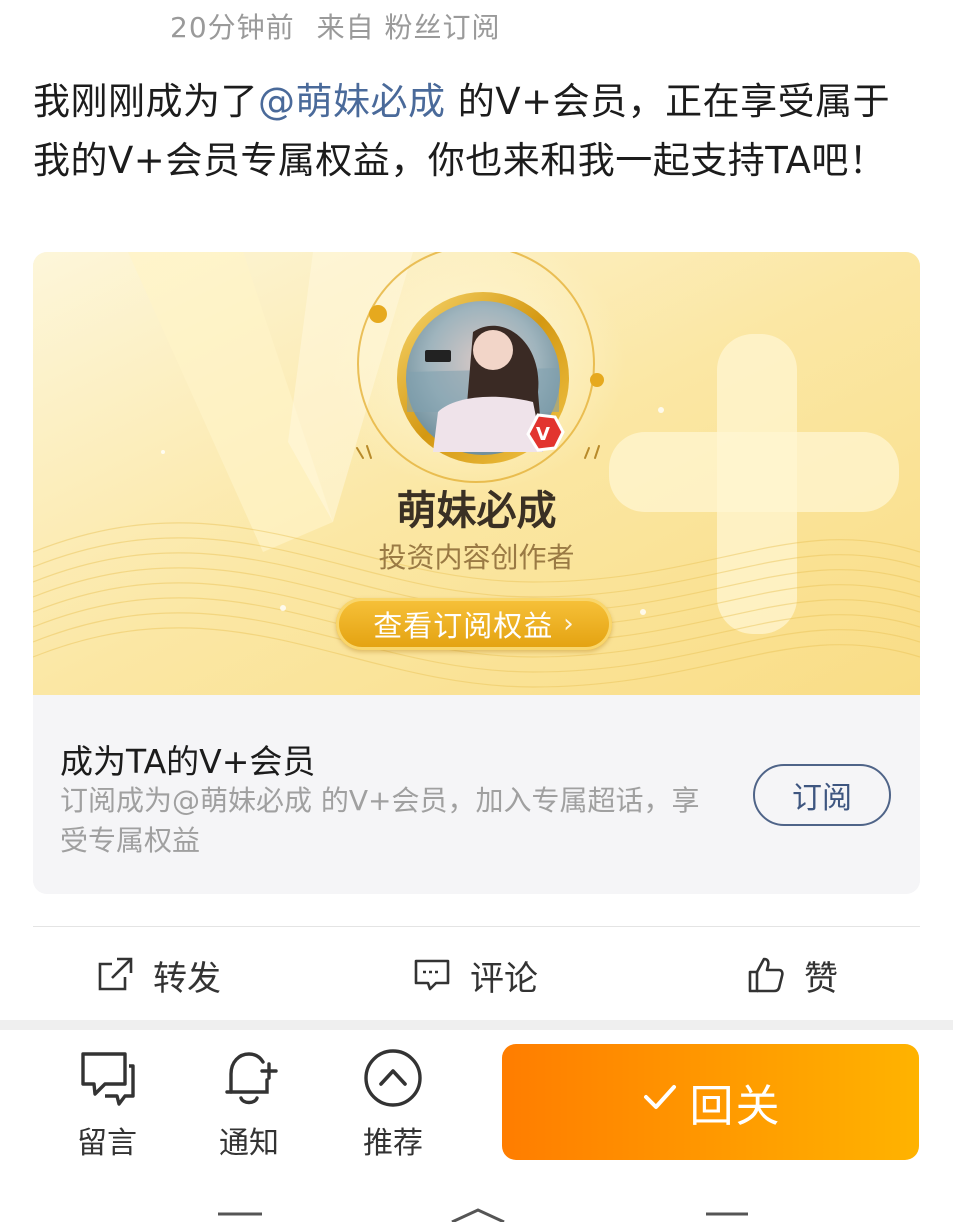 This screenshot has height=1226, width=953. I want to click on user-avatar-partial, so click(32, 23).